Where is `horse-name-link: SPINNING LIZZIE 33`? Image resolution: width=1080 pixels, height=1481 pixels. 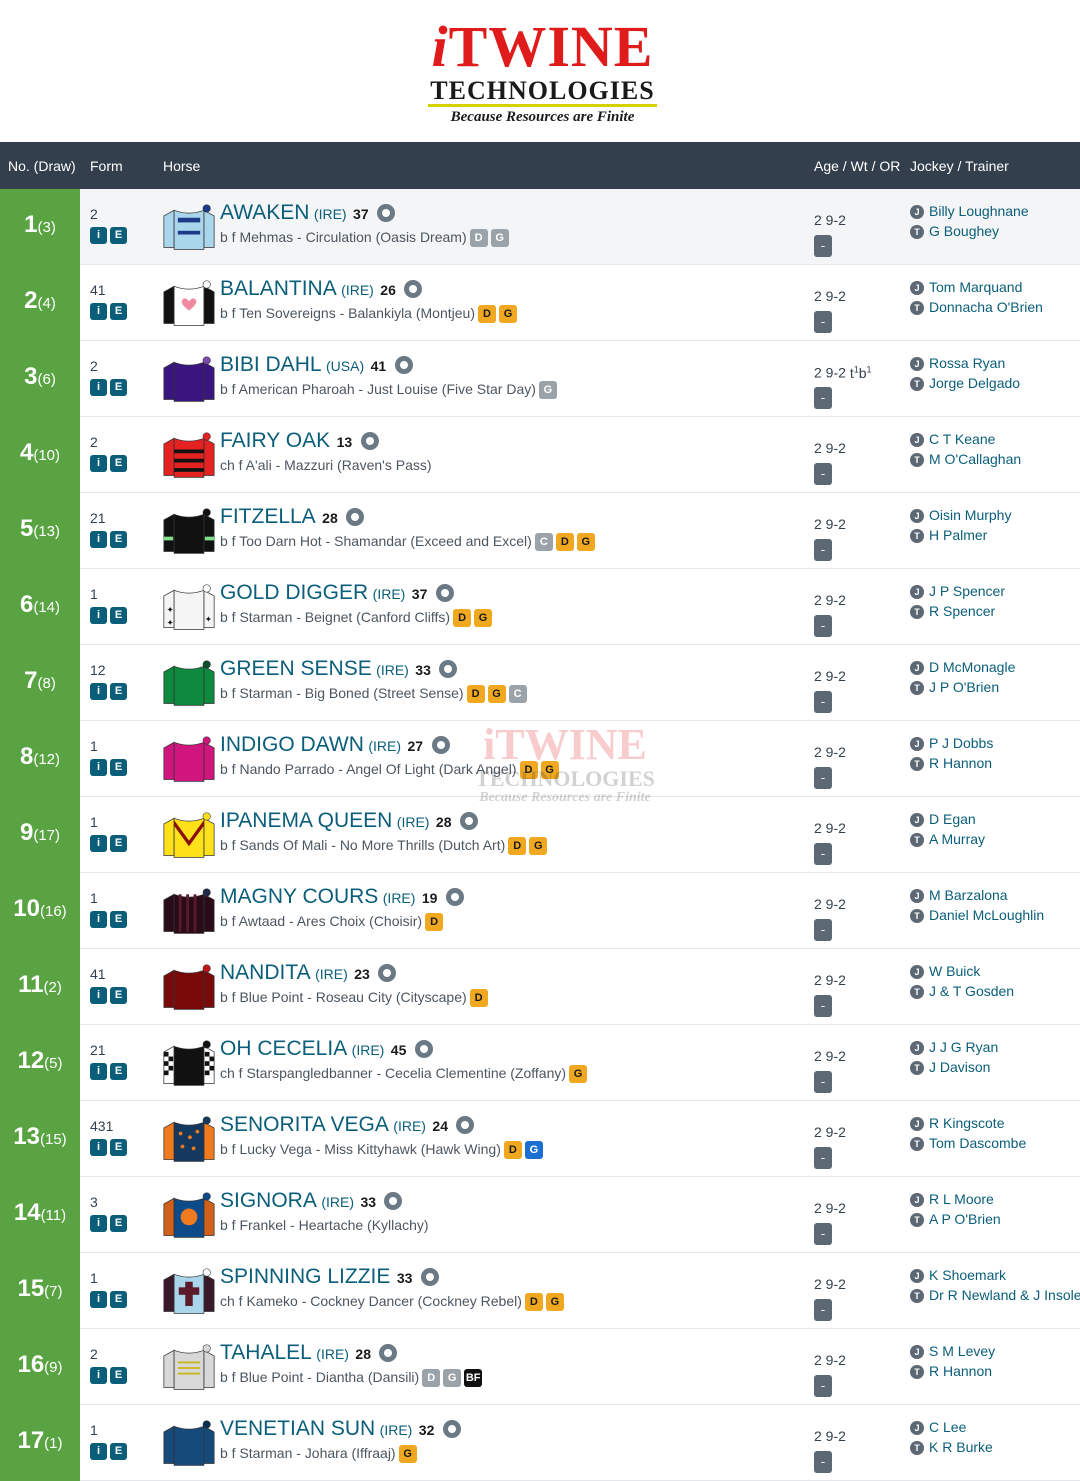 horse-name-link: SPINNING LIZZIE 33 is located at coordinates (329, 1277).